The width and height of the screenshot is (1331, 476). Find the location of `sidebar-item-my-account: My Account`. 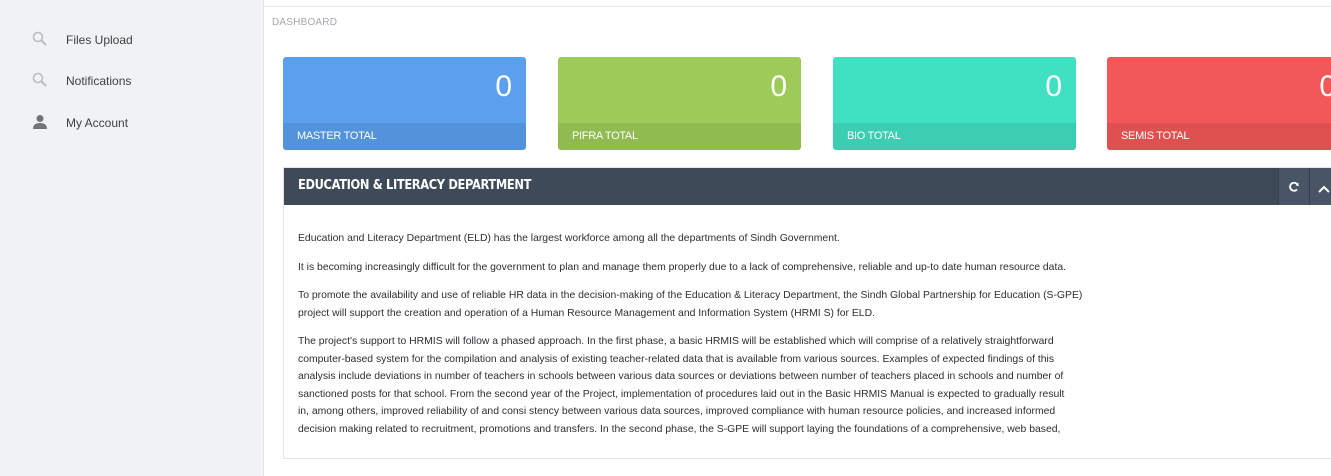

sidebar-item-my-account: My Account is located at coordinates (131, 123).